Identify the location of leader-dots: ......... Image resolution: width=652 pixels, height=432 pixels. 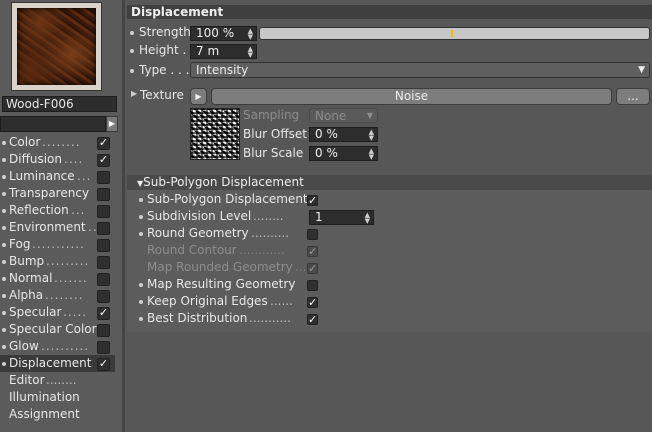
(64, 295).